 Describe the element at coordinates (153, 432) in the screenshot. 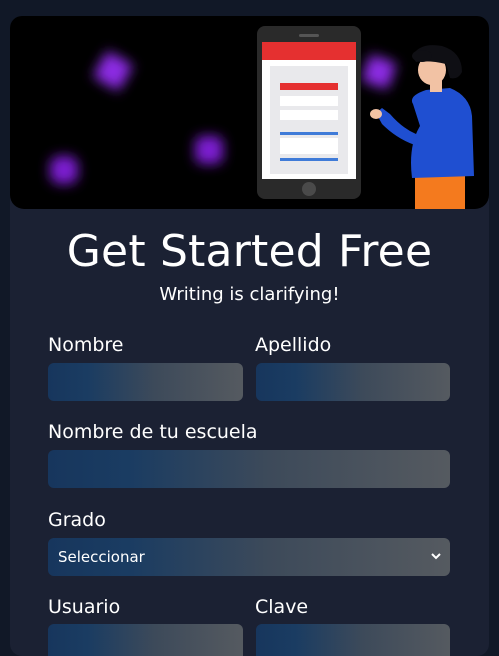

I see `escuela-label: Nombre de tu escuela` at that location.